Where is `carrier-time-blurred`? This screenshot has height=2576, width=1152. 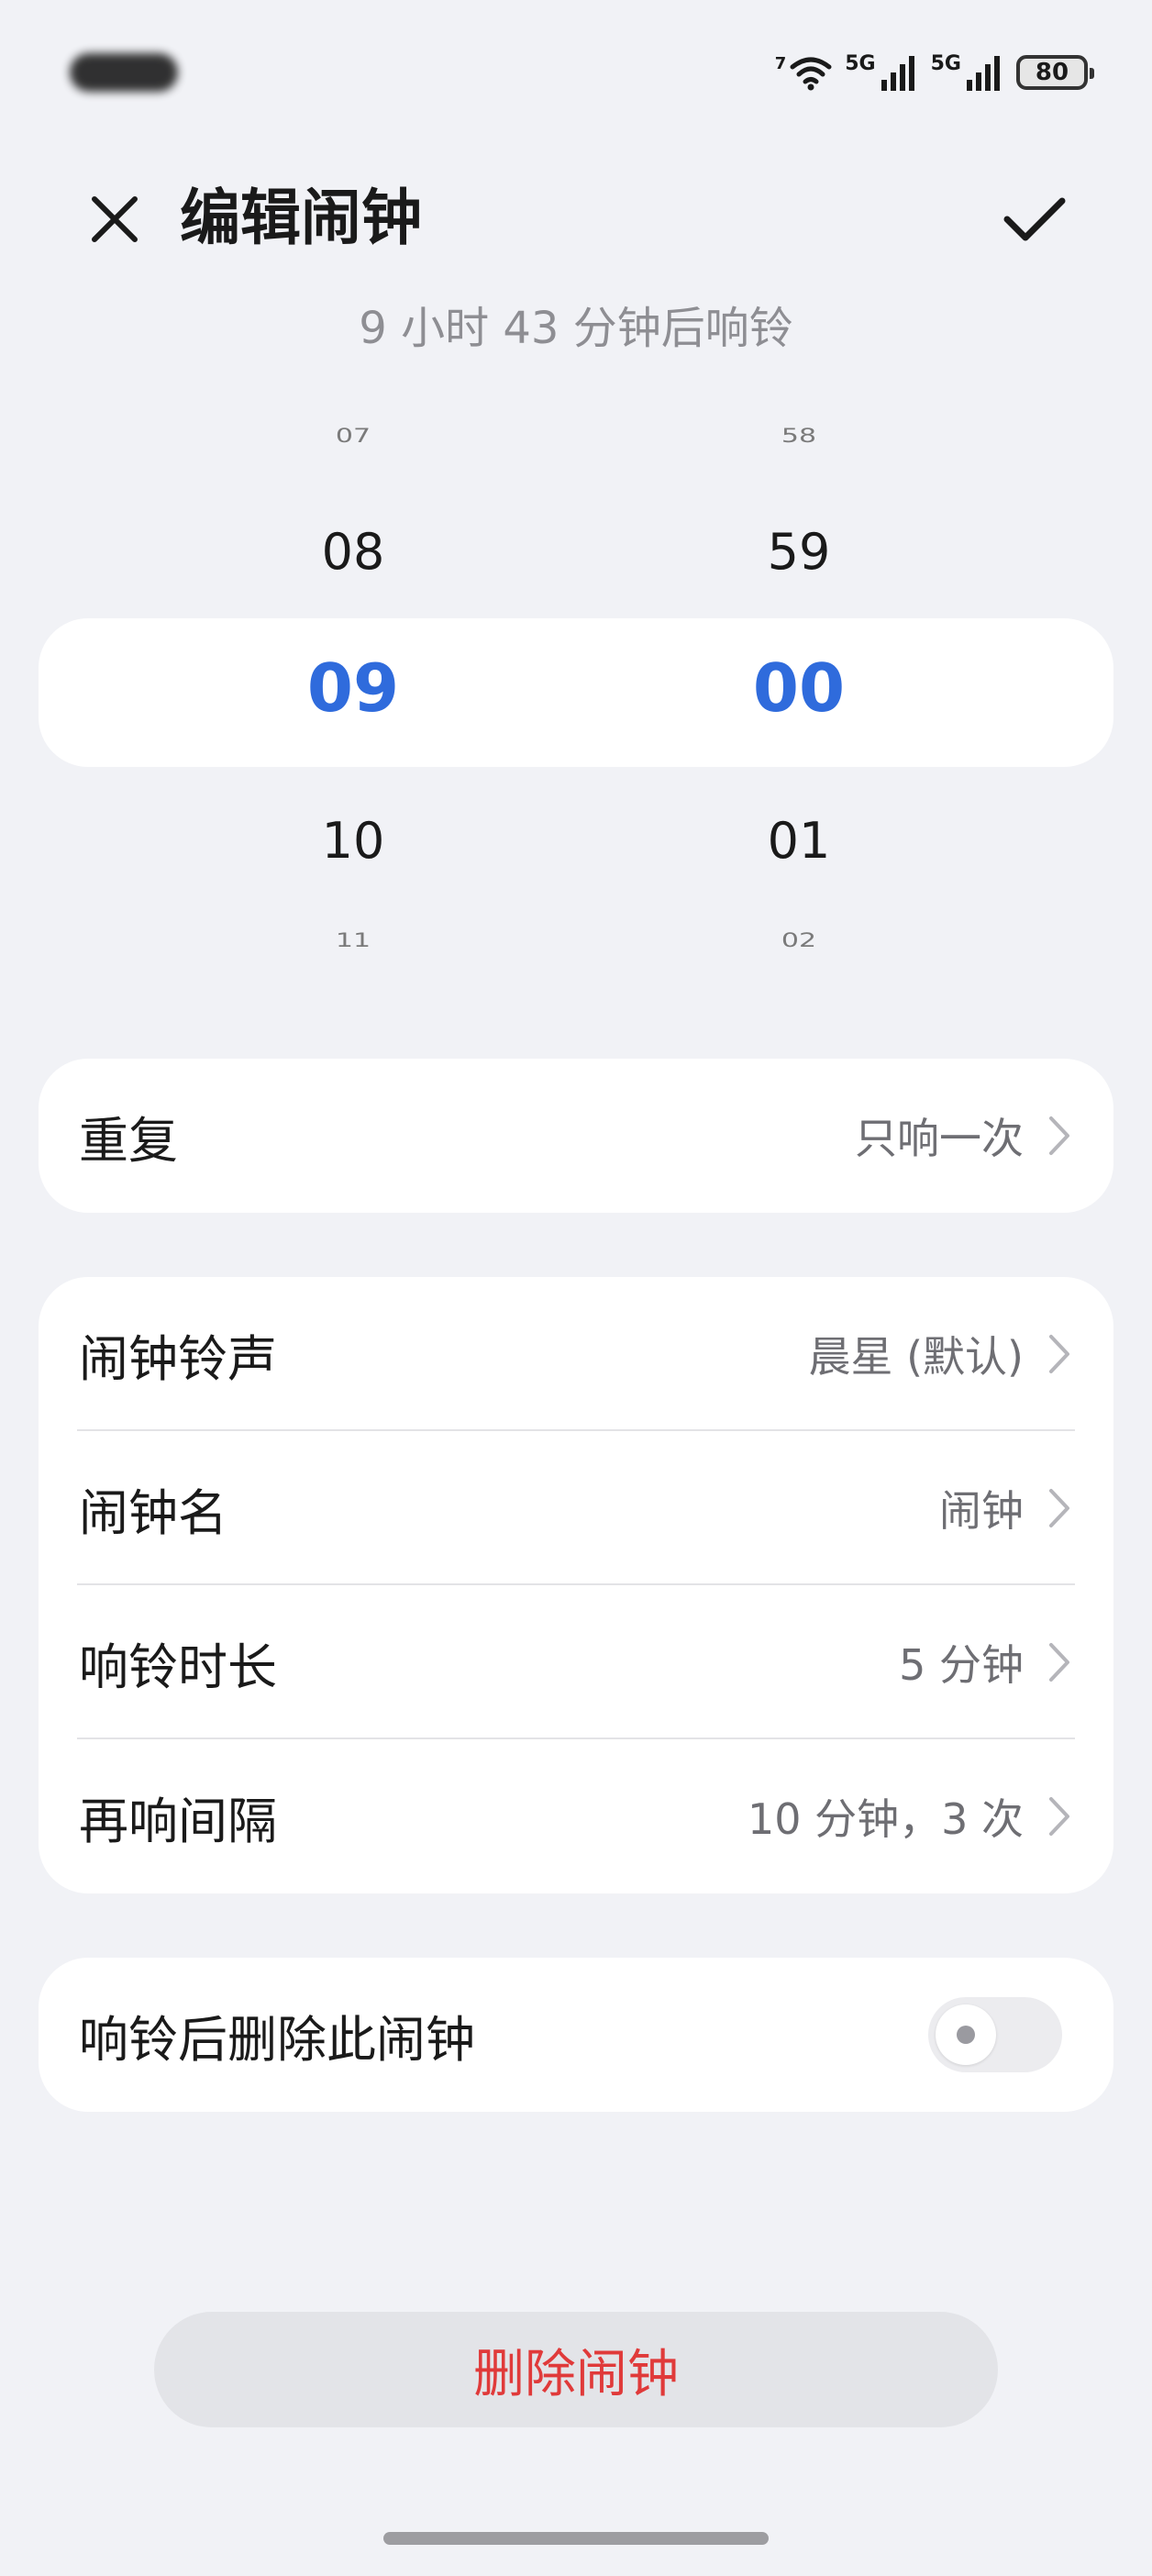
carrier-time-blurred is located at coordinates (124, 72).